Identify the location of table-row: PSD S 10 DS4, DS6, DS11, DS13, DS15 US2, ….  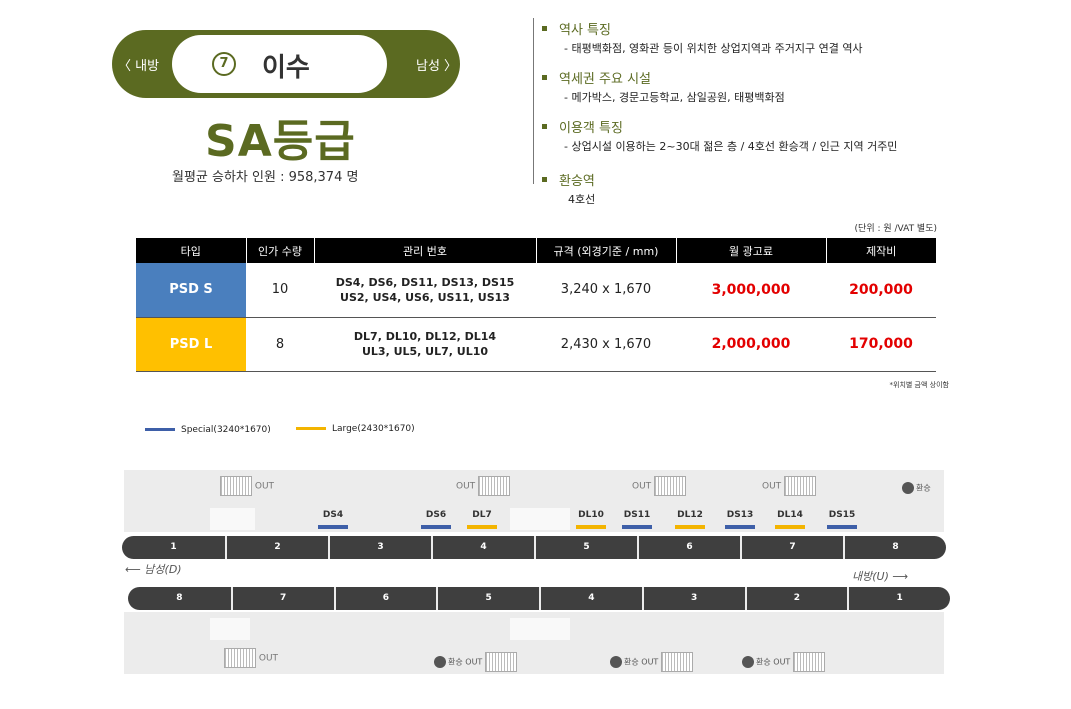
(536, 290).